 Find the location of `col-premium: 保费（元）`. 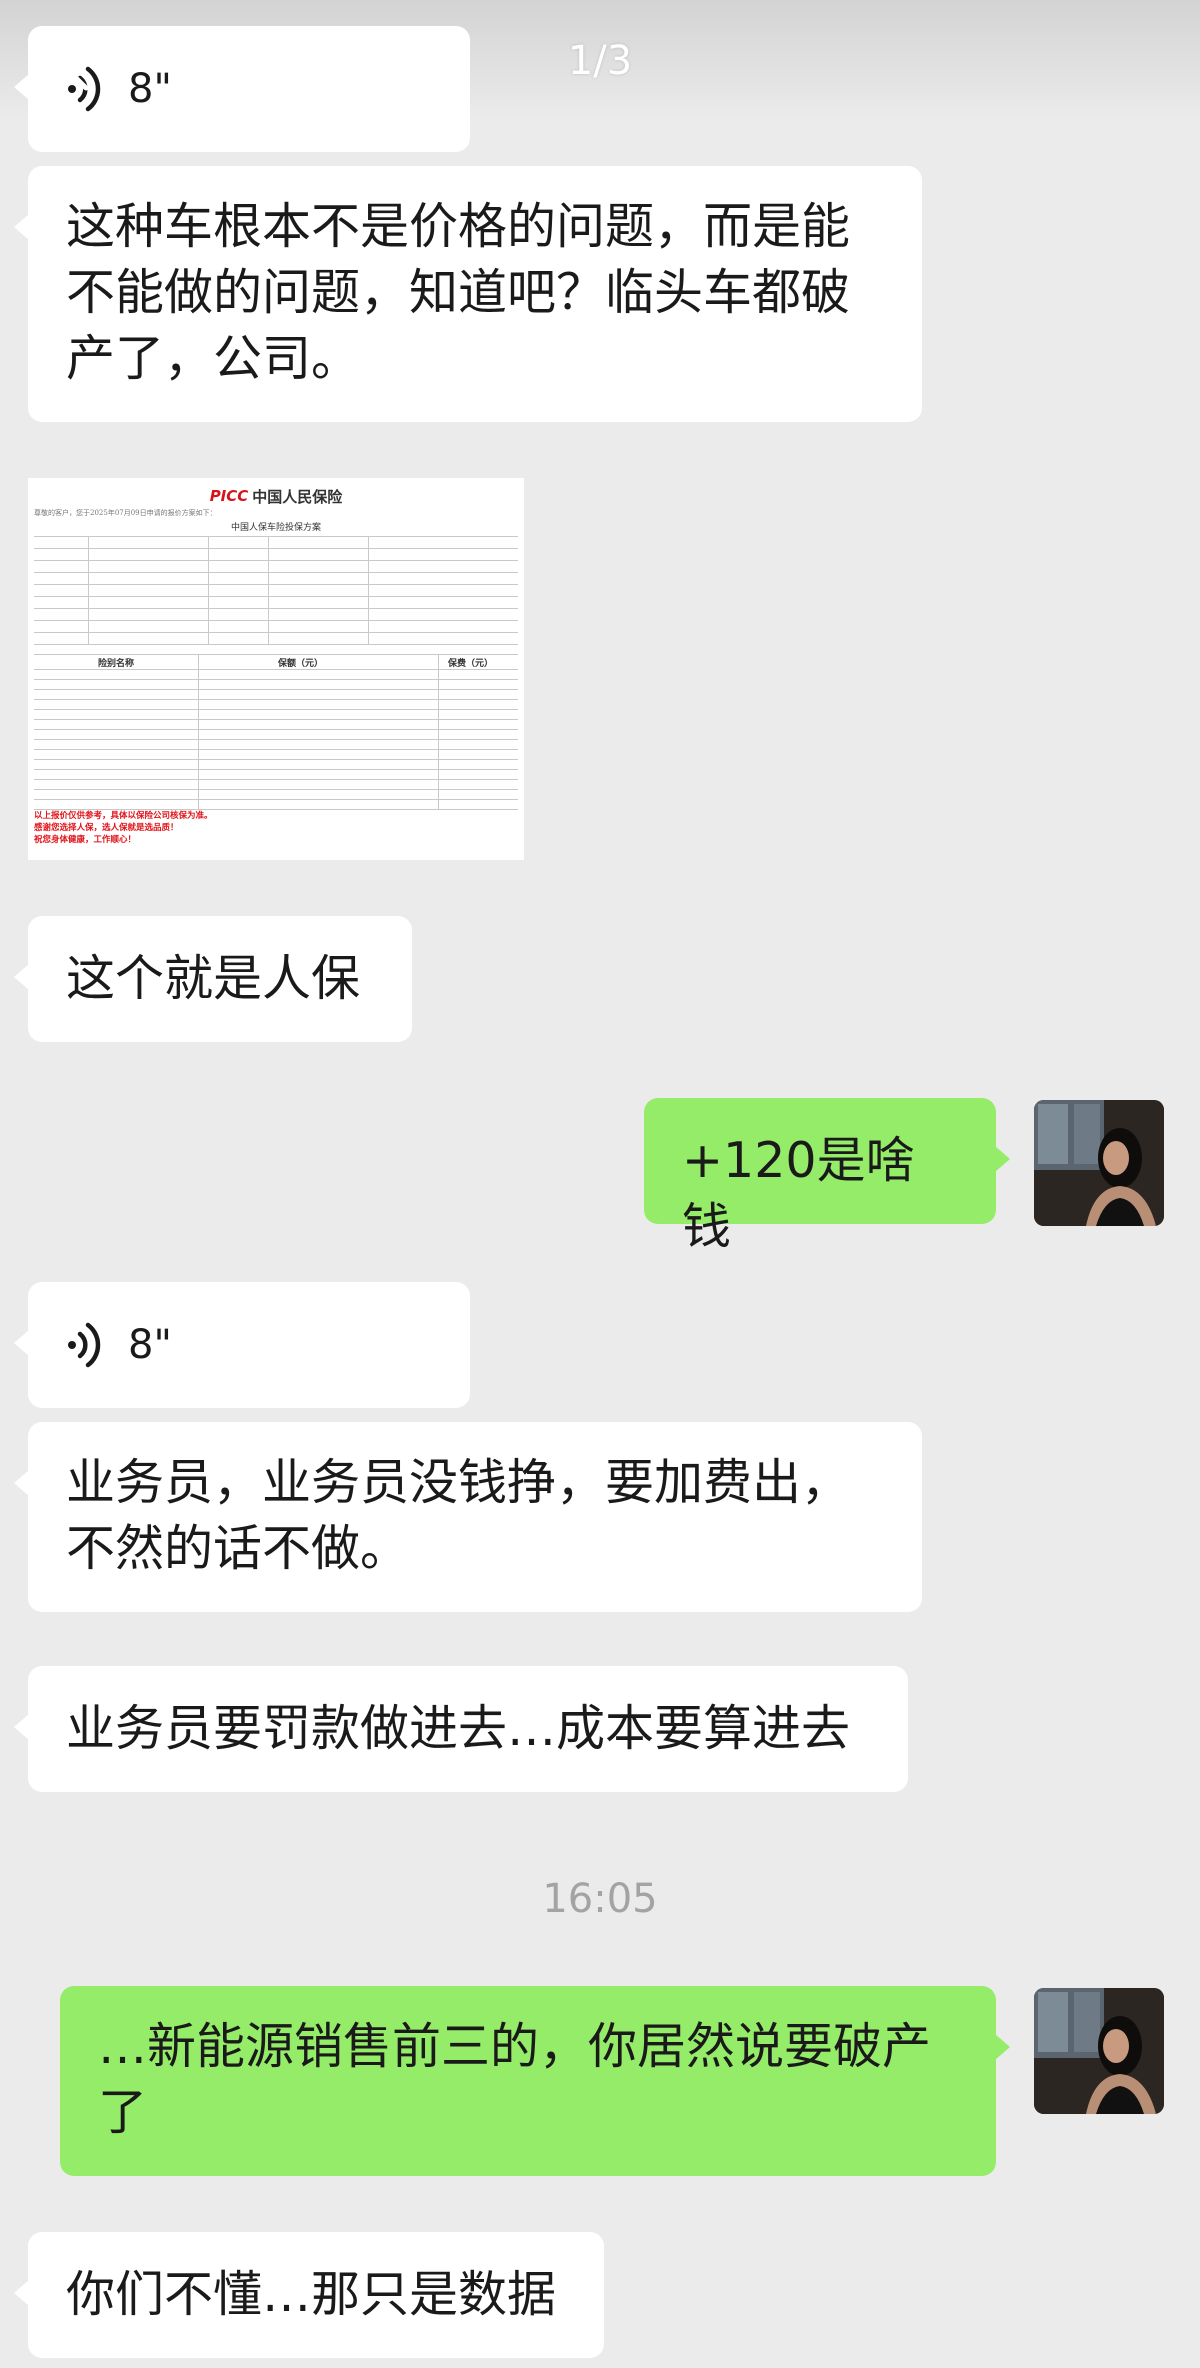

col-premium: 保费（元） is located at coordinates (471, 664).